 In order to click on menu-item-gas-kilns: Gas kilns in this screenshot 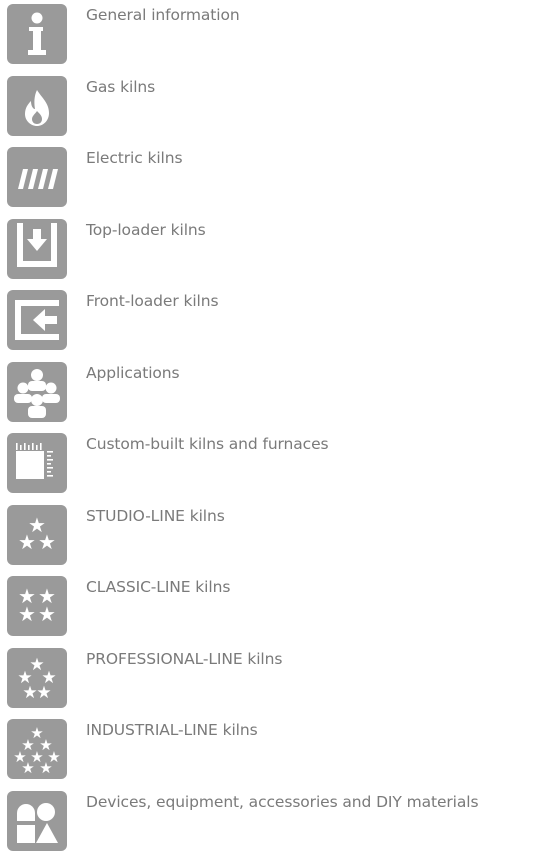, I will do `click(274, 108)`.